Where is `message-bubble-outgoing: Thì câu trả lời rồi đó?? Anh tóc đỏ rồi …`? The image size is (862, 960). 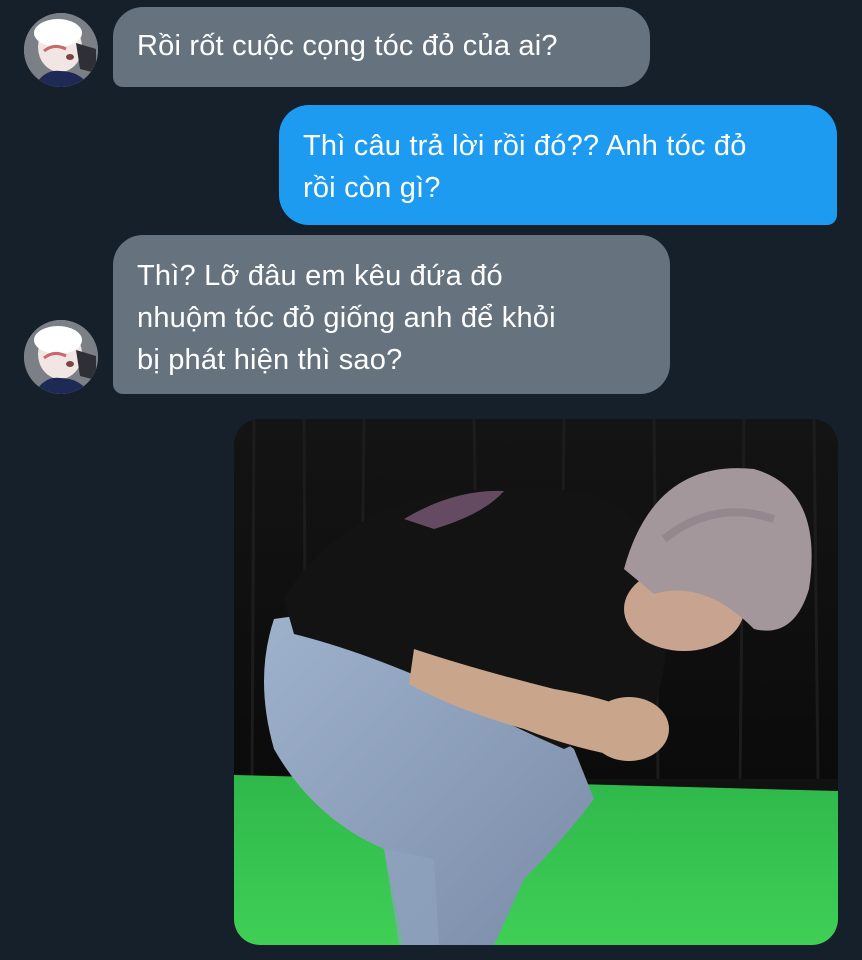 message-bubble-outgoing: Thì câu trả lời rồi đó?? Anh tóc đỏ rồi … is located at coordinates (558, 165).